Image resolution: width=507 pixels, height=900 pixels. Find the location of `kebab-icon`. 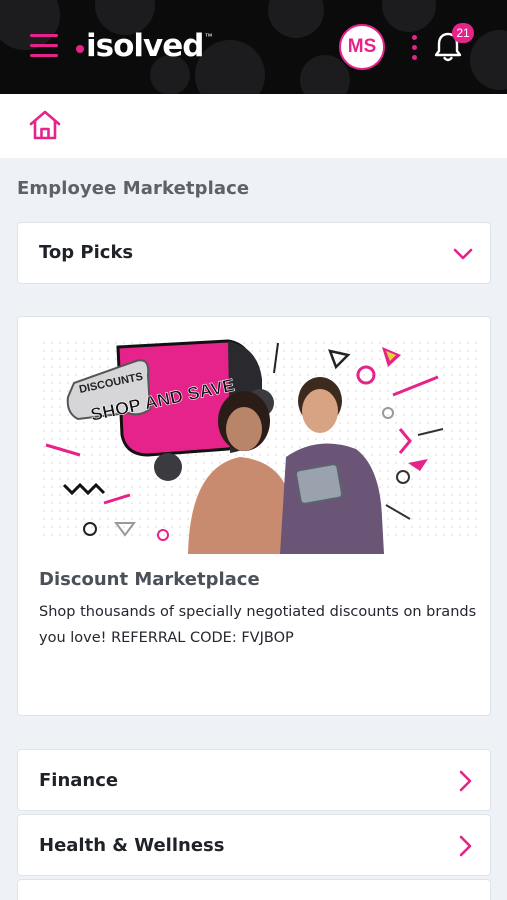

kebab-icon is located at coordinates (415, 48).